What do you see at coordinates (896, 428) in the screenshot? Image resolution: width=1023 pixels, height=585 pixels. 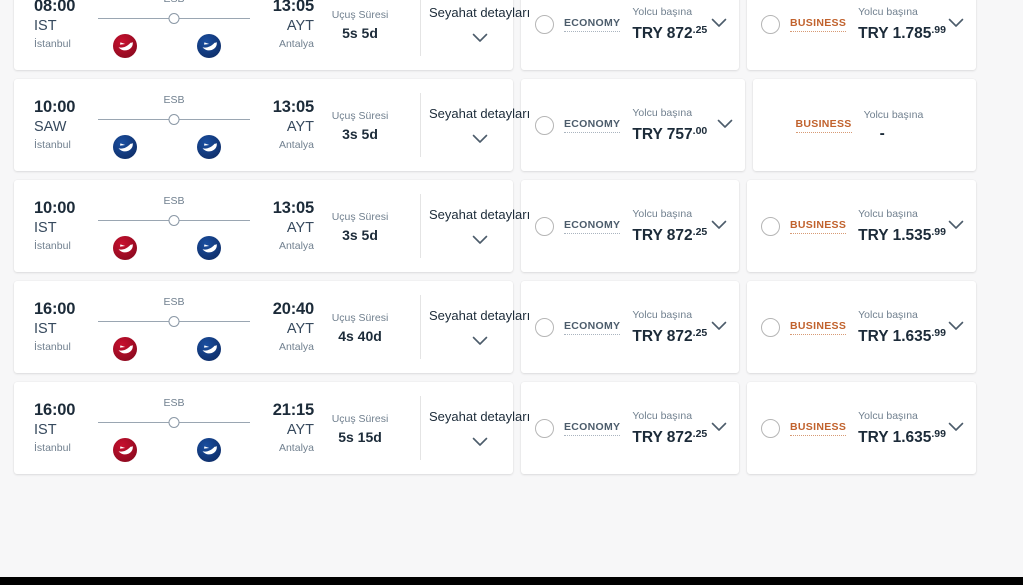 I see `fare-price-block: Yolcu başına TRY 1.635.99` at bounding box center [896, 428].